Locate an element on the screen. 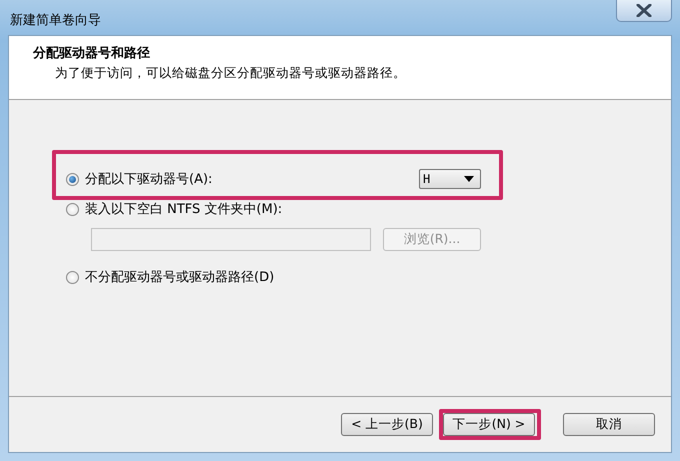  window-title: 新建简单卷向导 is located at coordinates (55, 20).